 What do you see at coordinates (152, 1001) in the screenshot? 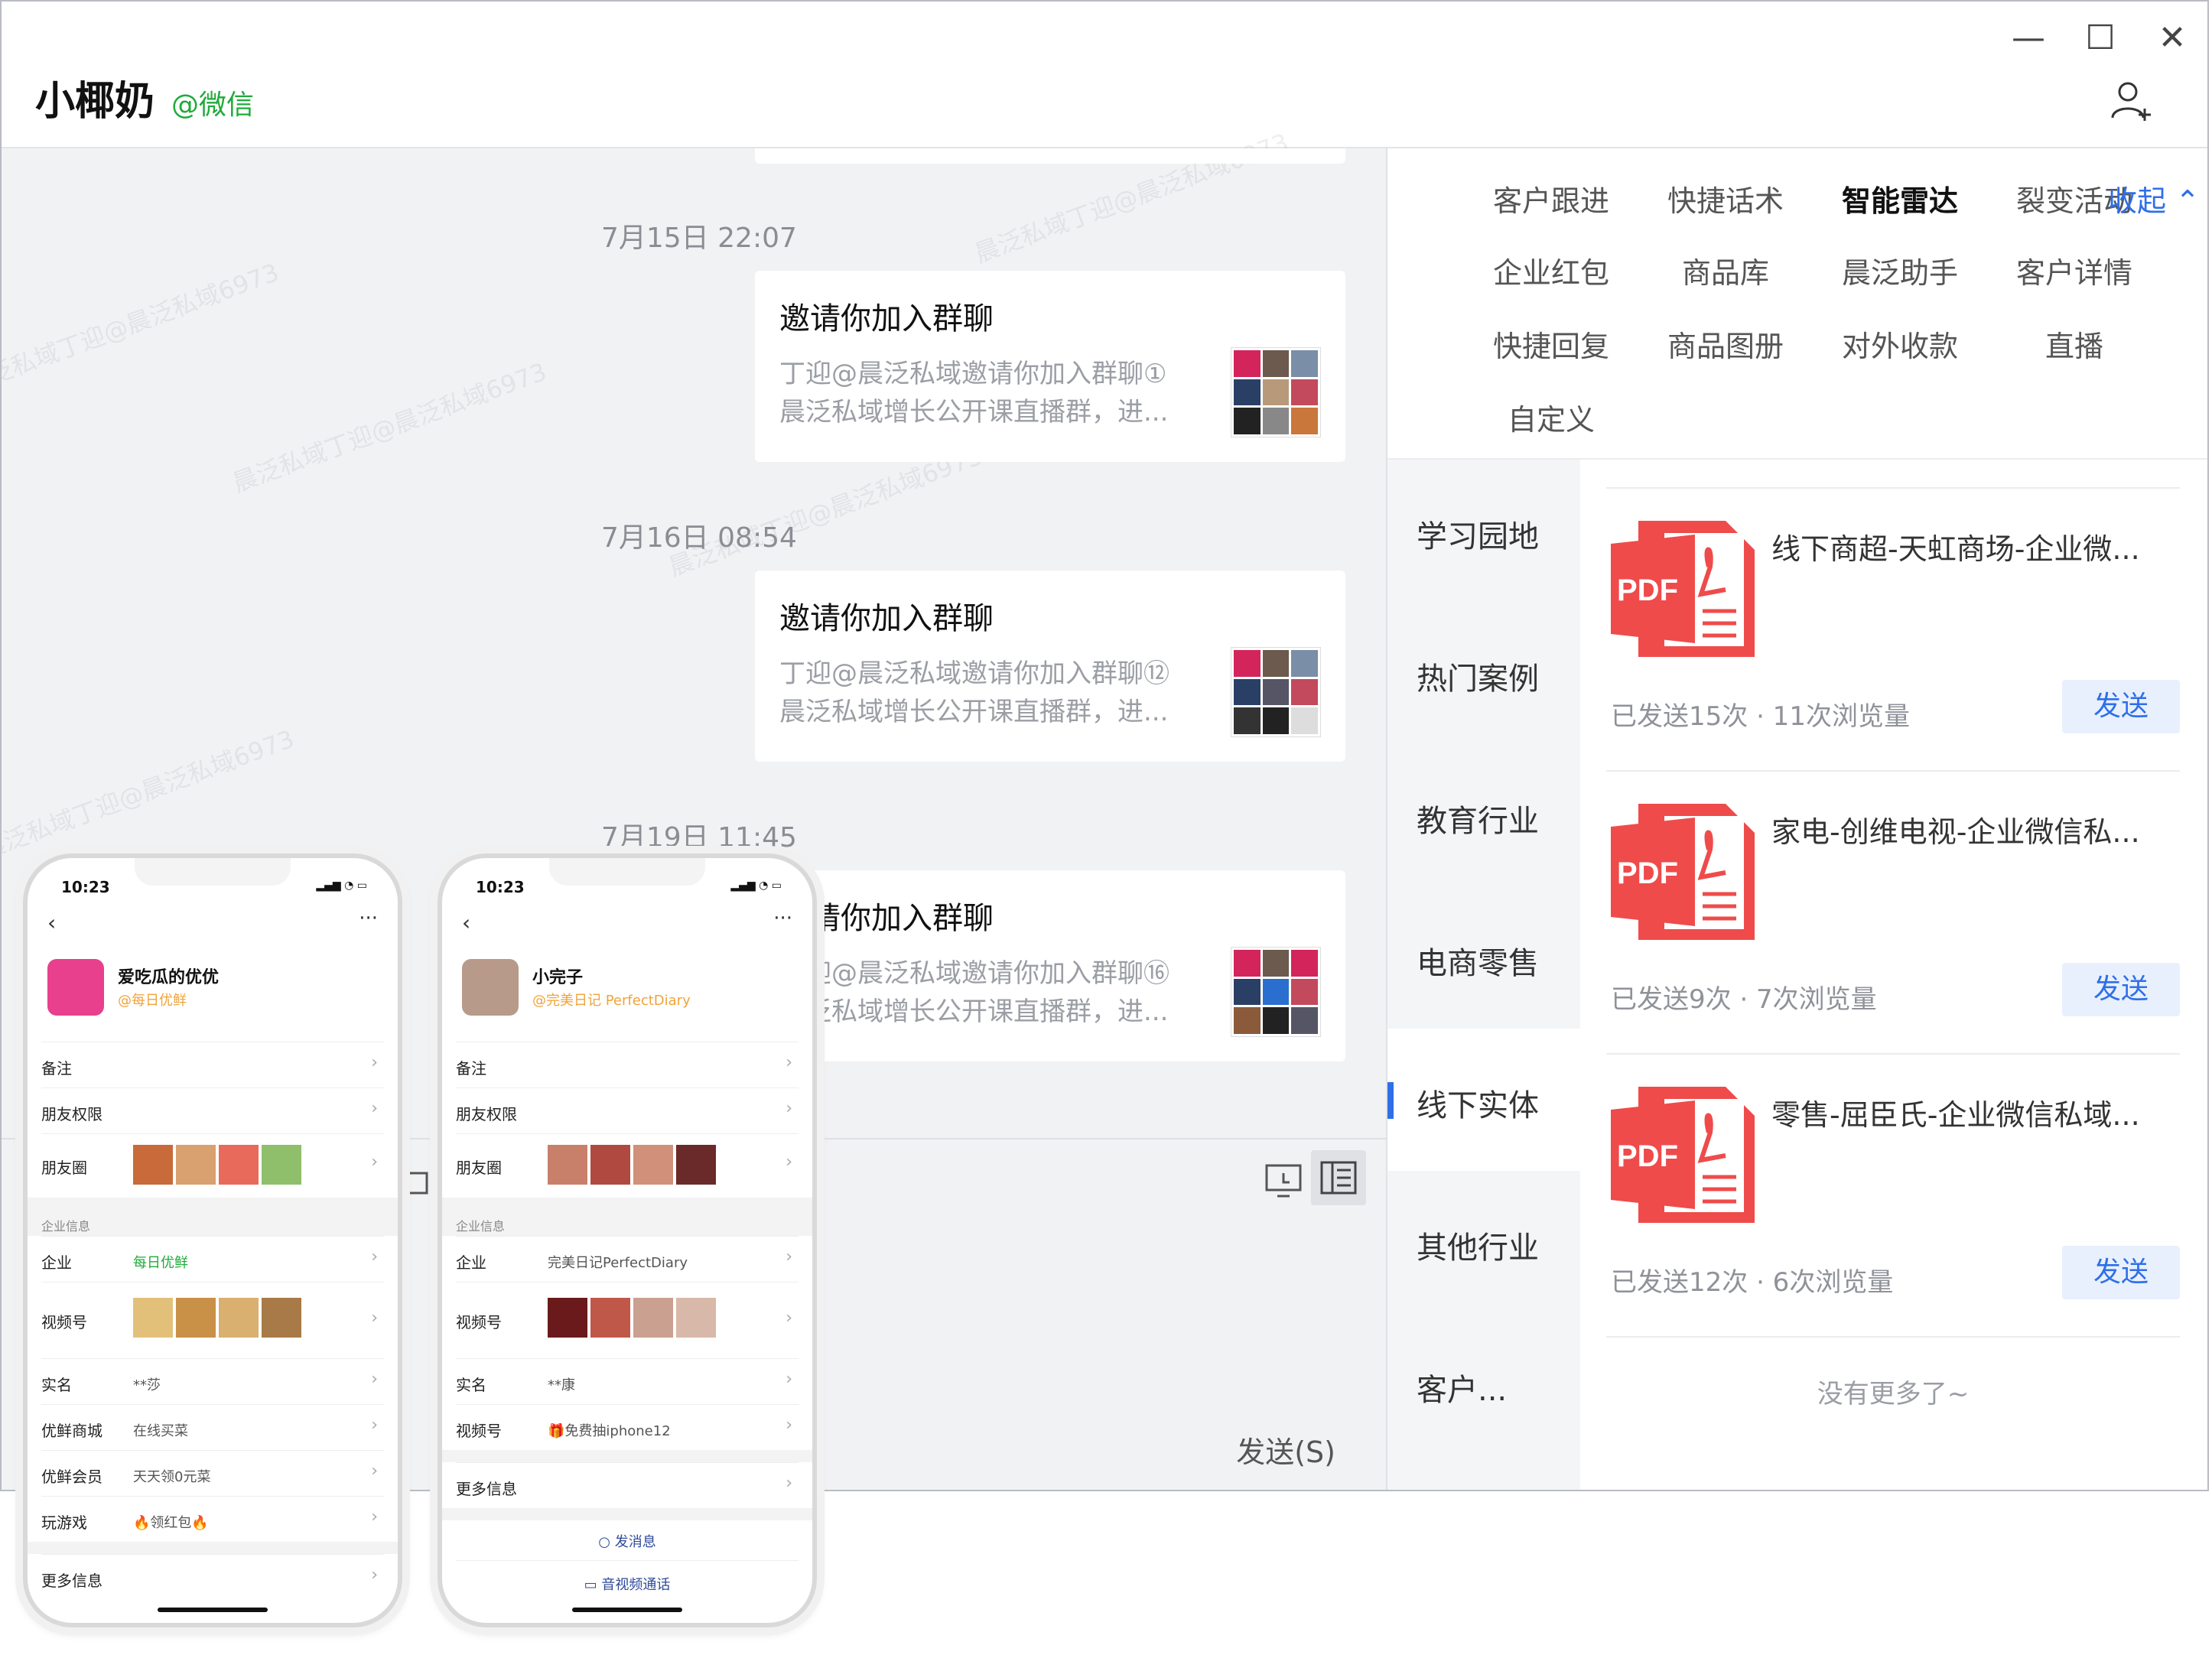
I see `profile-company: @每日优鲜` at bounding box center [152, 1001].